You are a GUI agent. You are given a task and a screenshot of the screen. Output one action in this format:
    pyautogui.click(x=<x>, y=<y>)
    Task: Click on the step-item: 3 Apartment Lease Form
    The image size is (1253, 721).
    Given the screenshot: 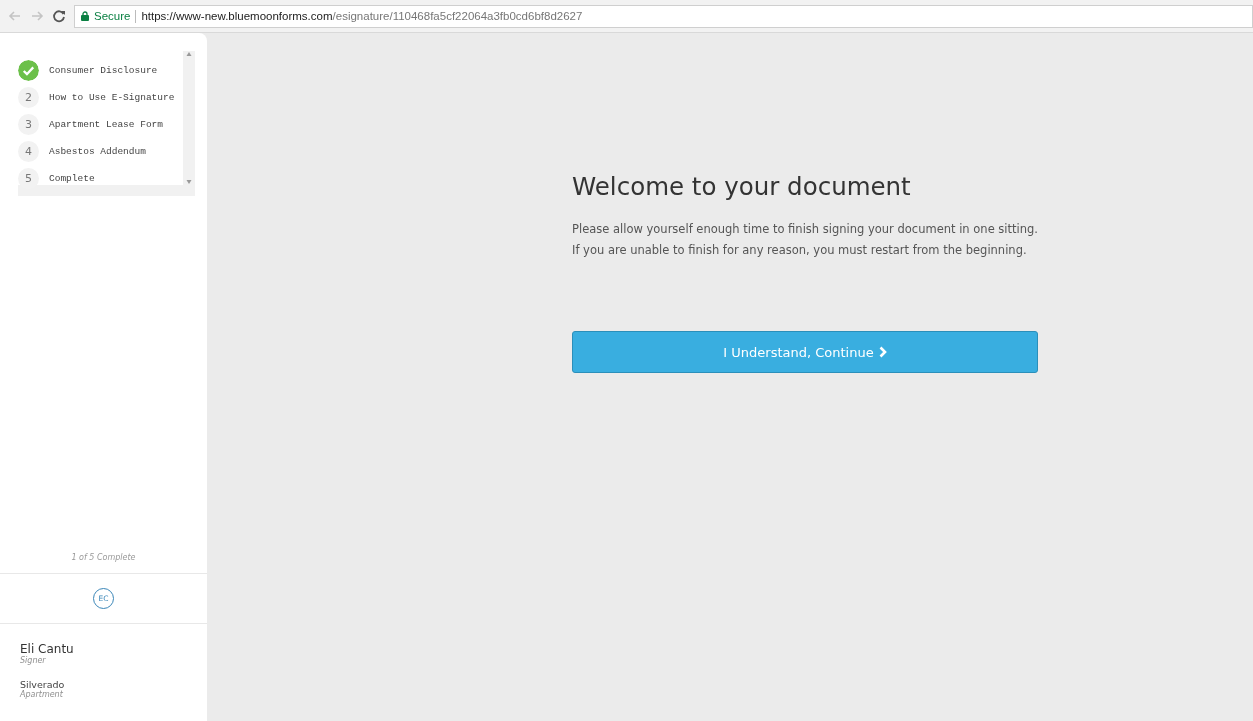 What is the action you would take?
    pyautogui.click(x=100, y=124)
    